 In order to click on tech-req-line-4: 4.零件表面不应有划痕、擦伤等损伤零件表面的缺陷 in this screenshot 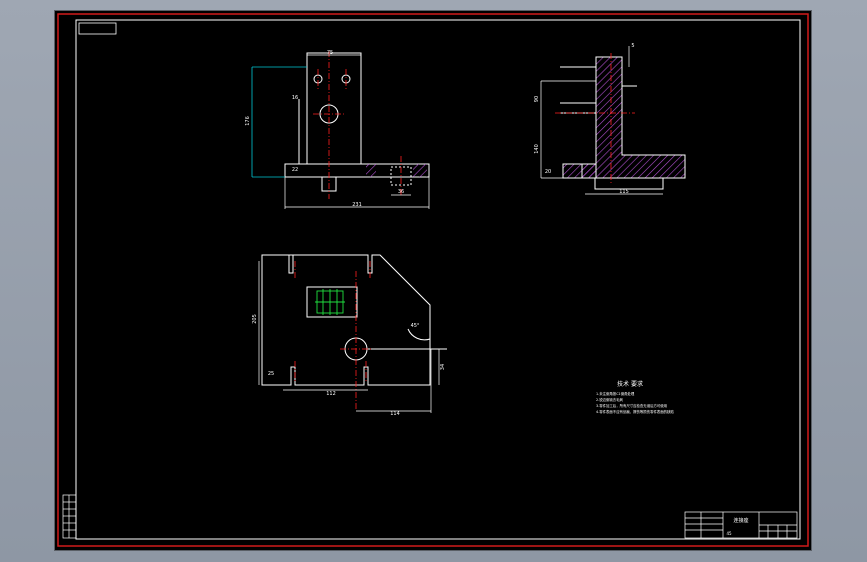, I will do `click(635, 411)`.